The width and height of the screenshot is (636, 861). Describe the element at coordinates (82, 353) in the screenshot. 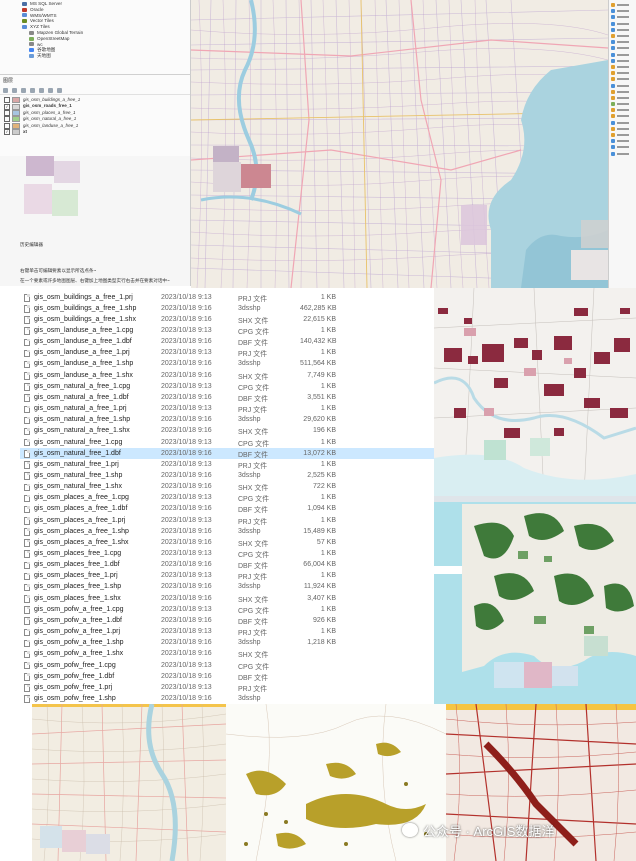

I see `file-name: gis_osm_landuse_a_free_1.prj` at that location.